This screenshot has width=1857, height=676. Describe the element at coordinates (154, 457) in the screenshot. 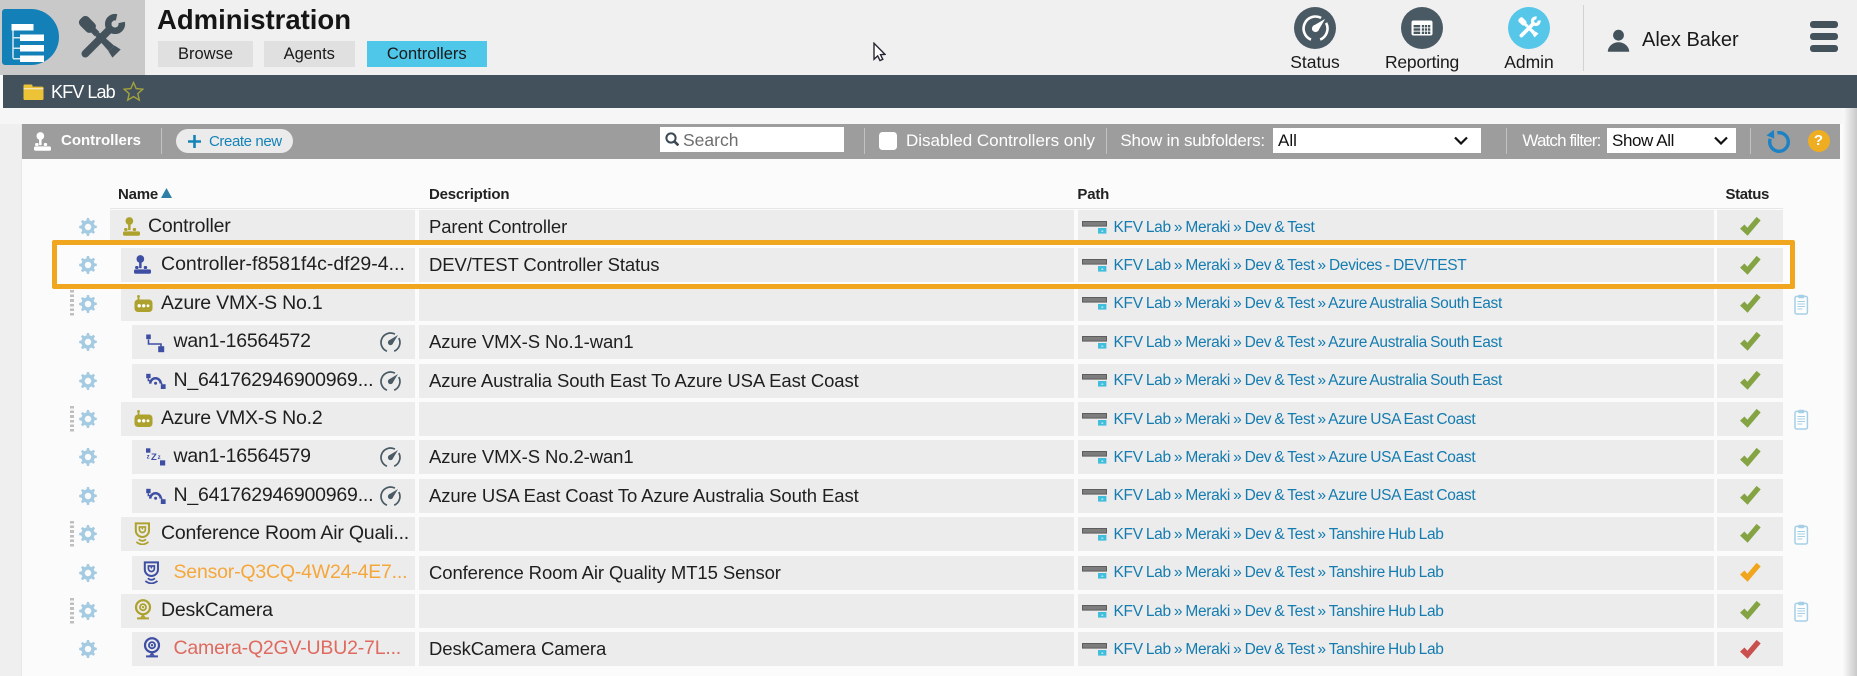

I see `svg-text: Z` at that location.